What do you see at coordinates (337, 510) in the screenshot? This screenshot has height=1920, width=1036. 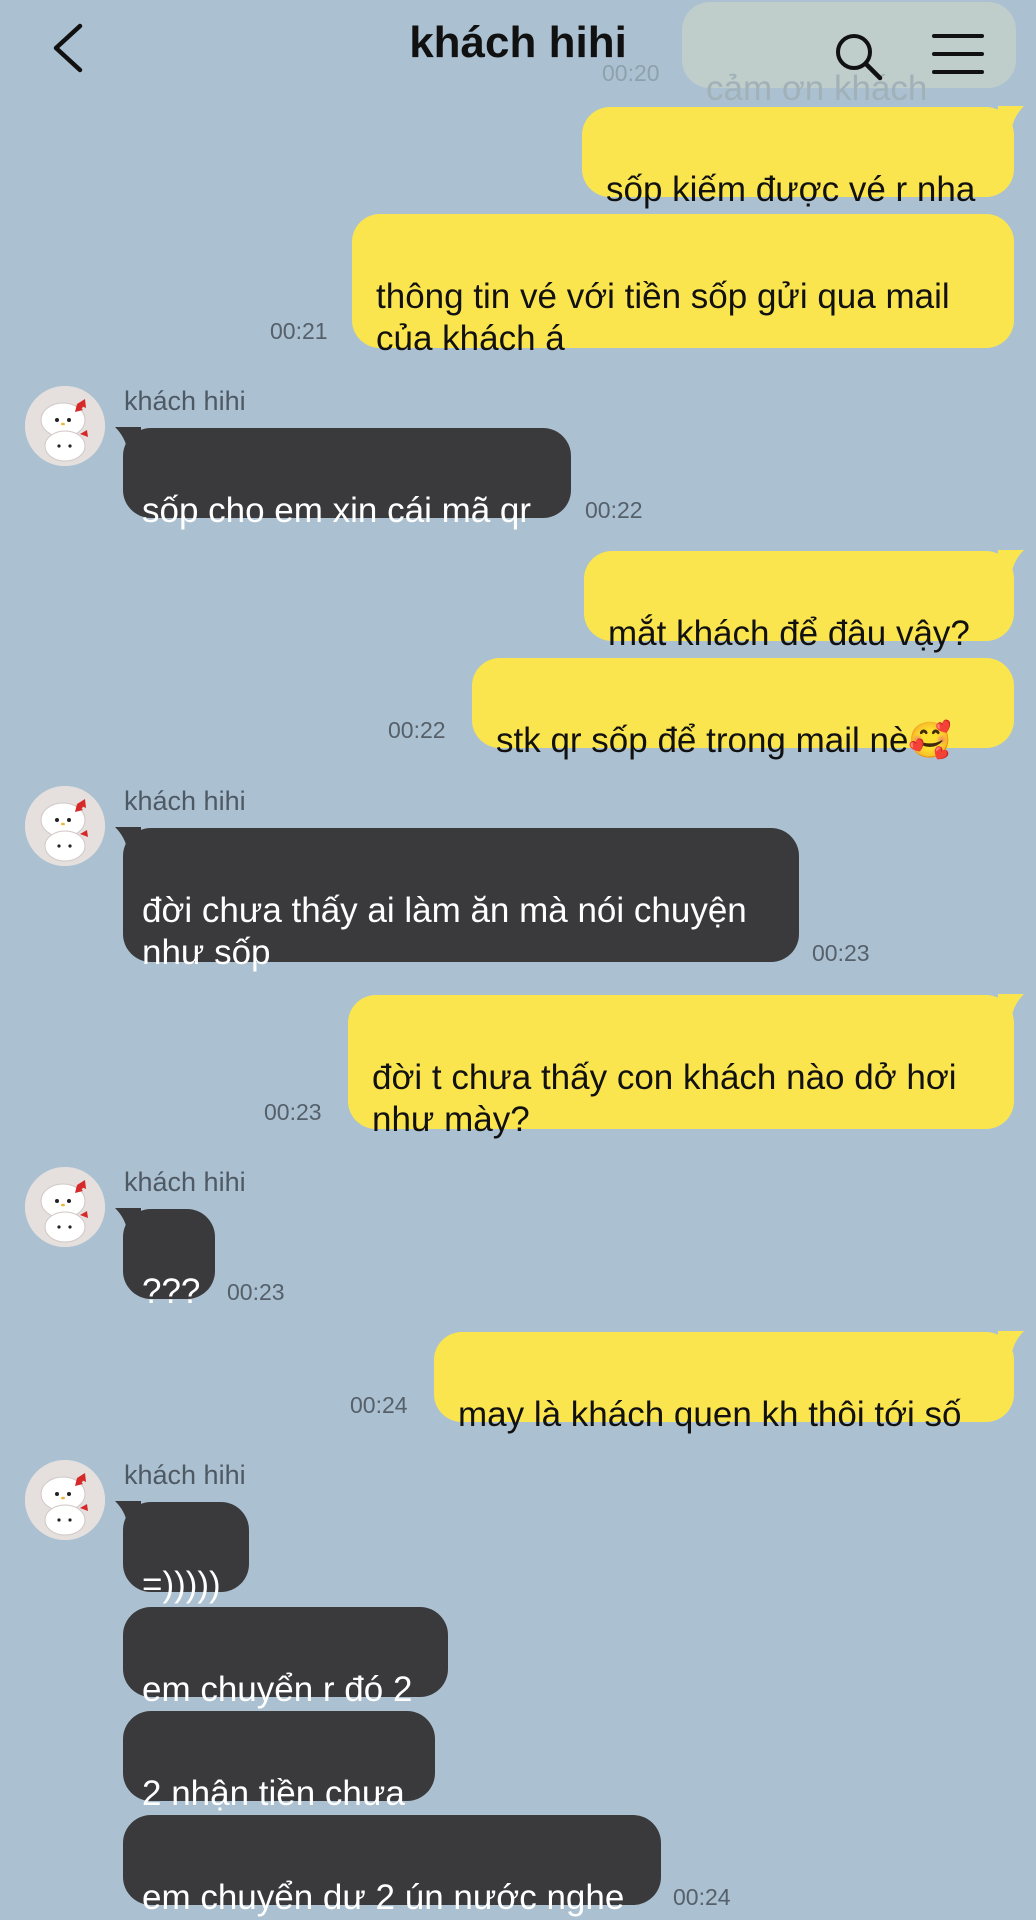 I see `message-text: sốp cho em xin cái mã qr` at bounding box center [337, 510].